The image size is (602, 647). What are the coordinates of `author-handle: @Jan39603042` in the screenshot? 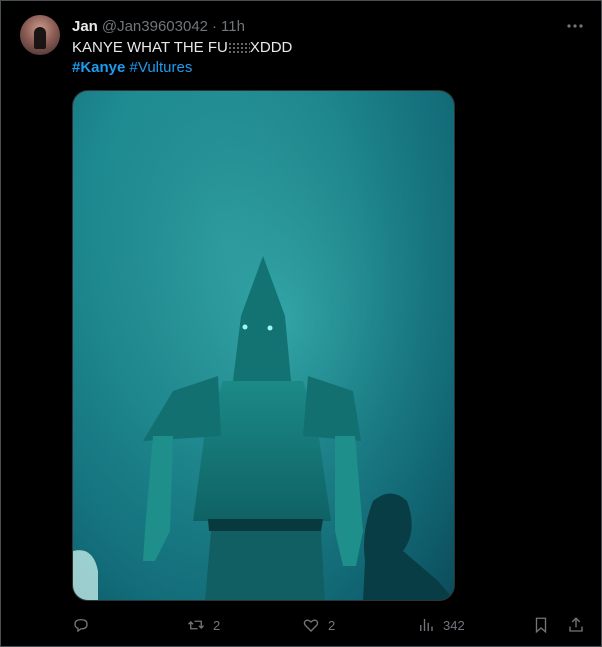 It's located at (155, 26).